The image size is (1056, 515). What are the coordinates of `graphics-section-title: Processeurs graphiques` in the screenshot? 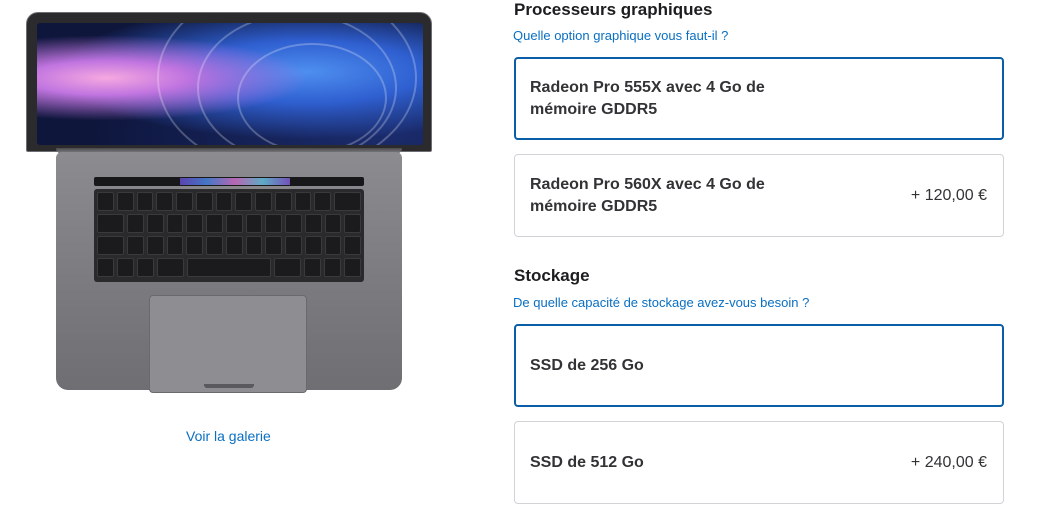 It's located at (613, 9).